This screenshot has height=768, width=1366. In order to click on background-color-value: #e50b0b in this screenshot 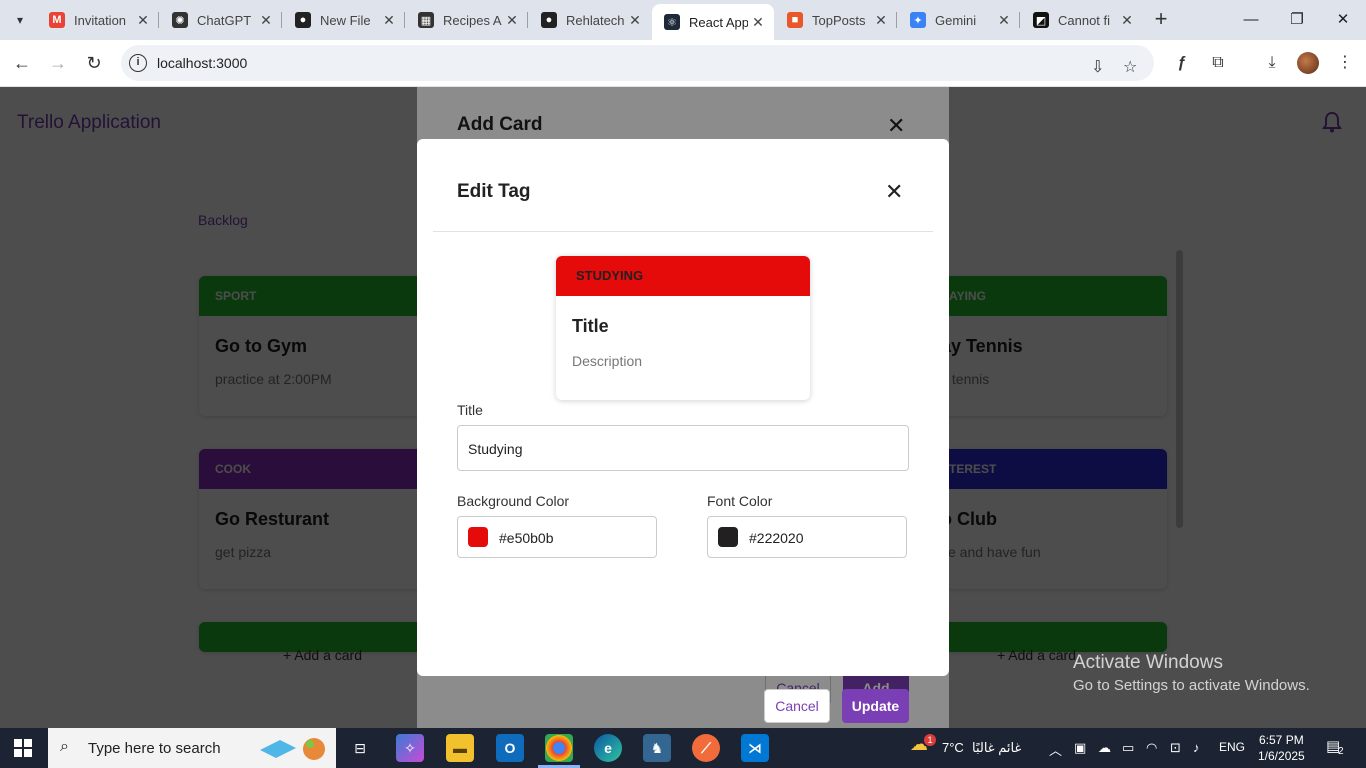, I will do `click(526, 538)`.